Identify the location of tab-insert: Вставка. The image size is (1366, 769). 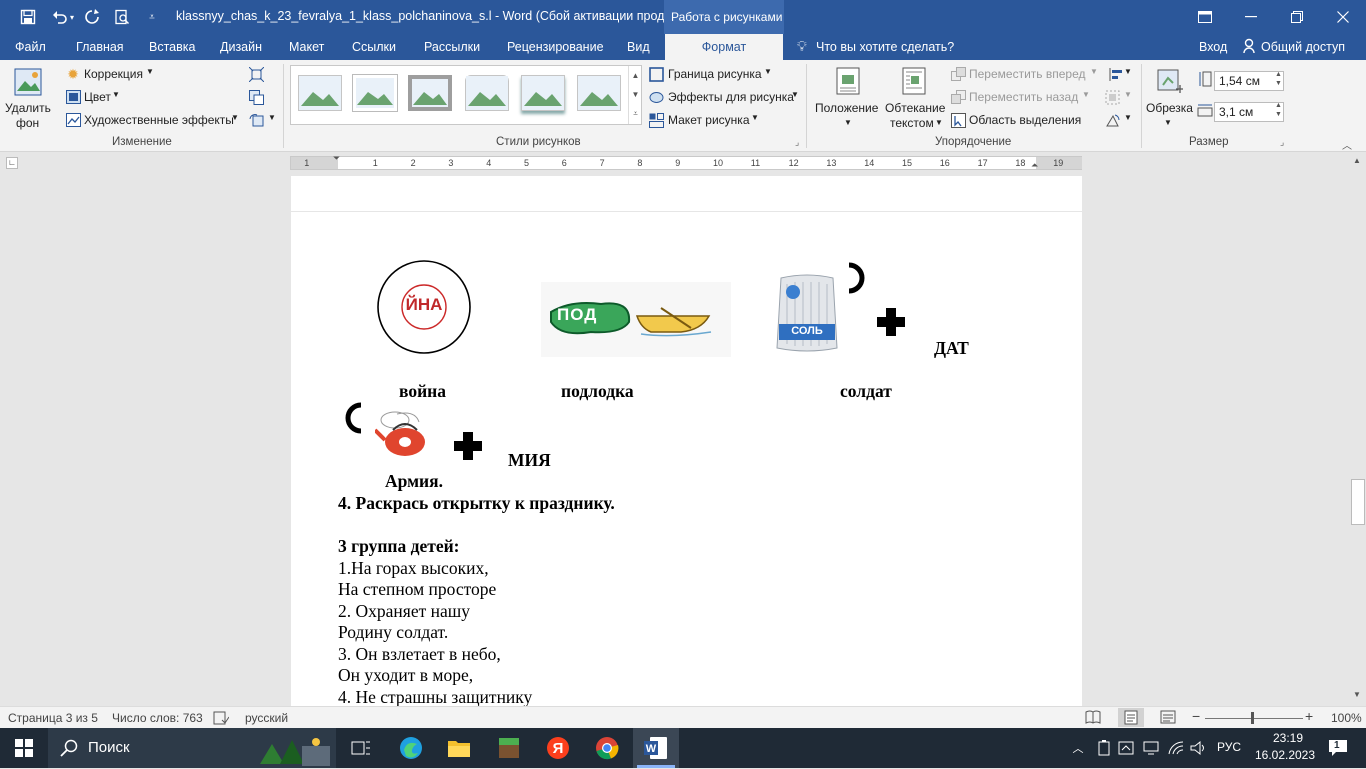
(172, 47).